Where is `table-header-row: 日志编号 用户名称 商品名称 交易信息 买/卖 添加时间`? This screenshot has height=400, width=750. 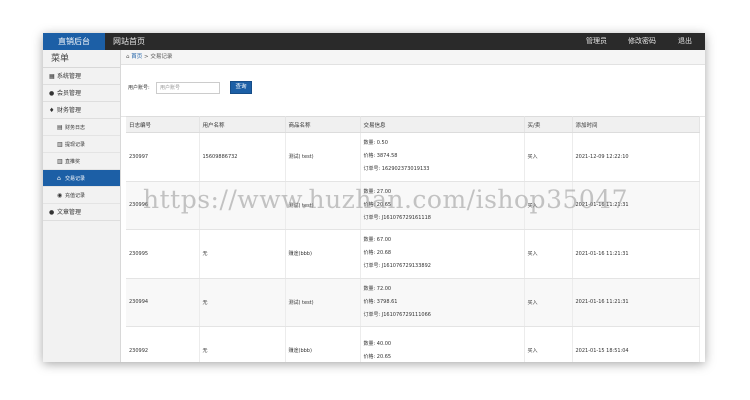 table-header-row: 日志编号 用户名称 商品名称 交易信息 买/卖 添加时间 is located at coordinates (413, 124).